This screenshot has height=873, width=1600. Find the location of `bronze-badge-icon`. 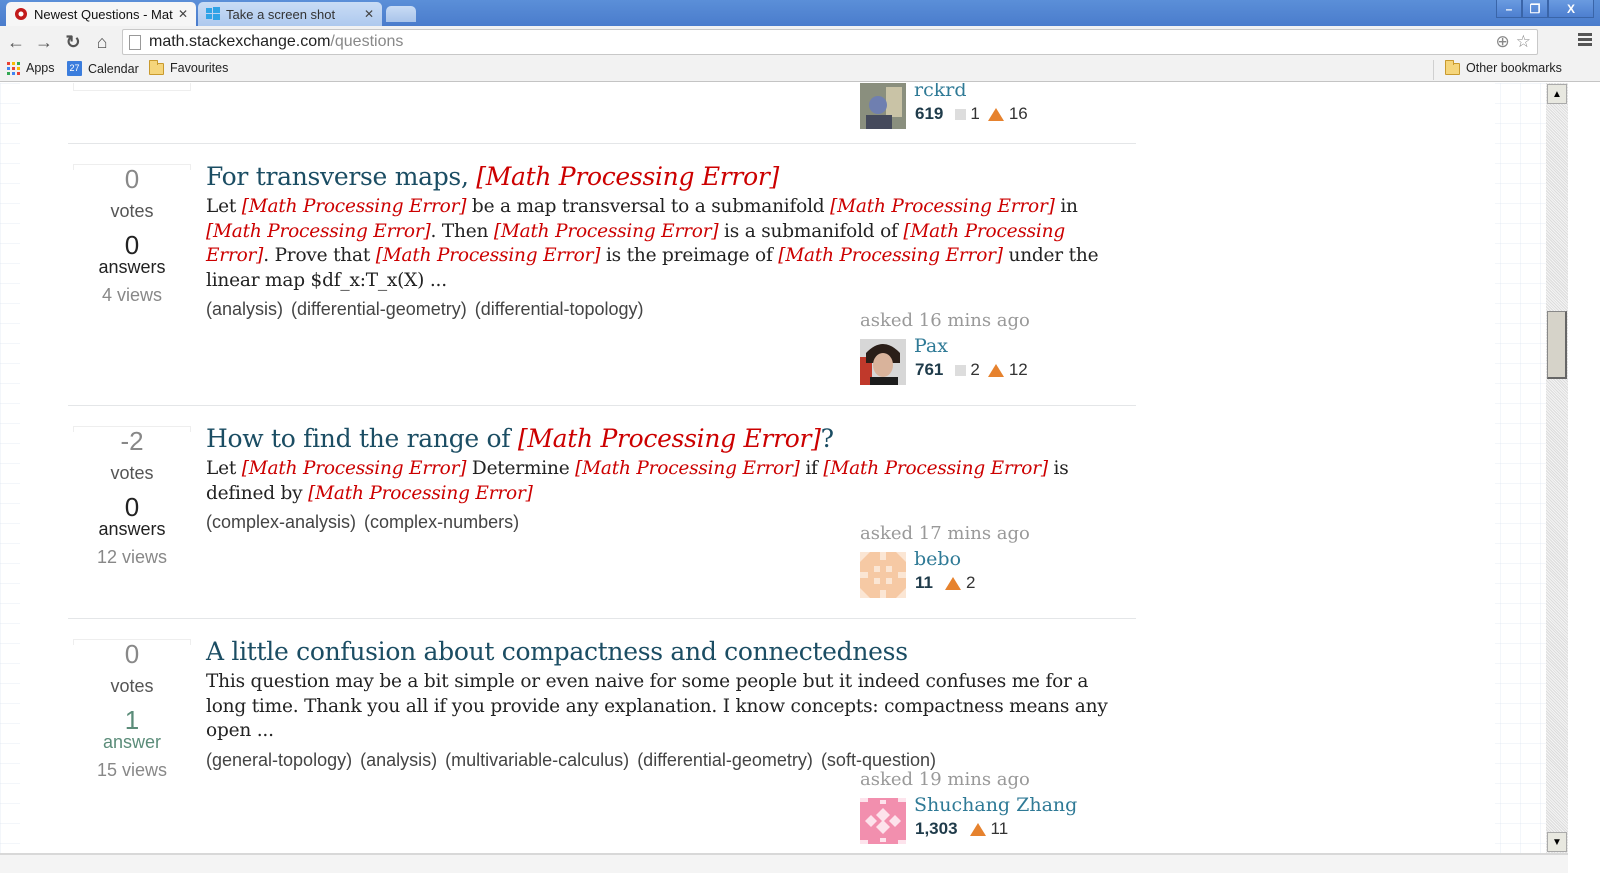

bronze-badge-icon is located at coordinates (977, 829).